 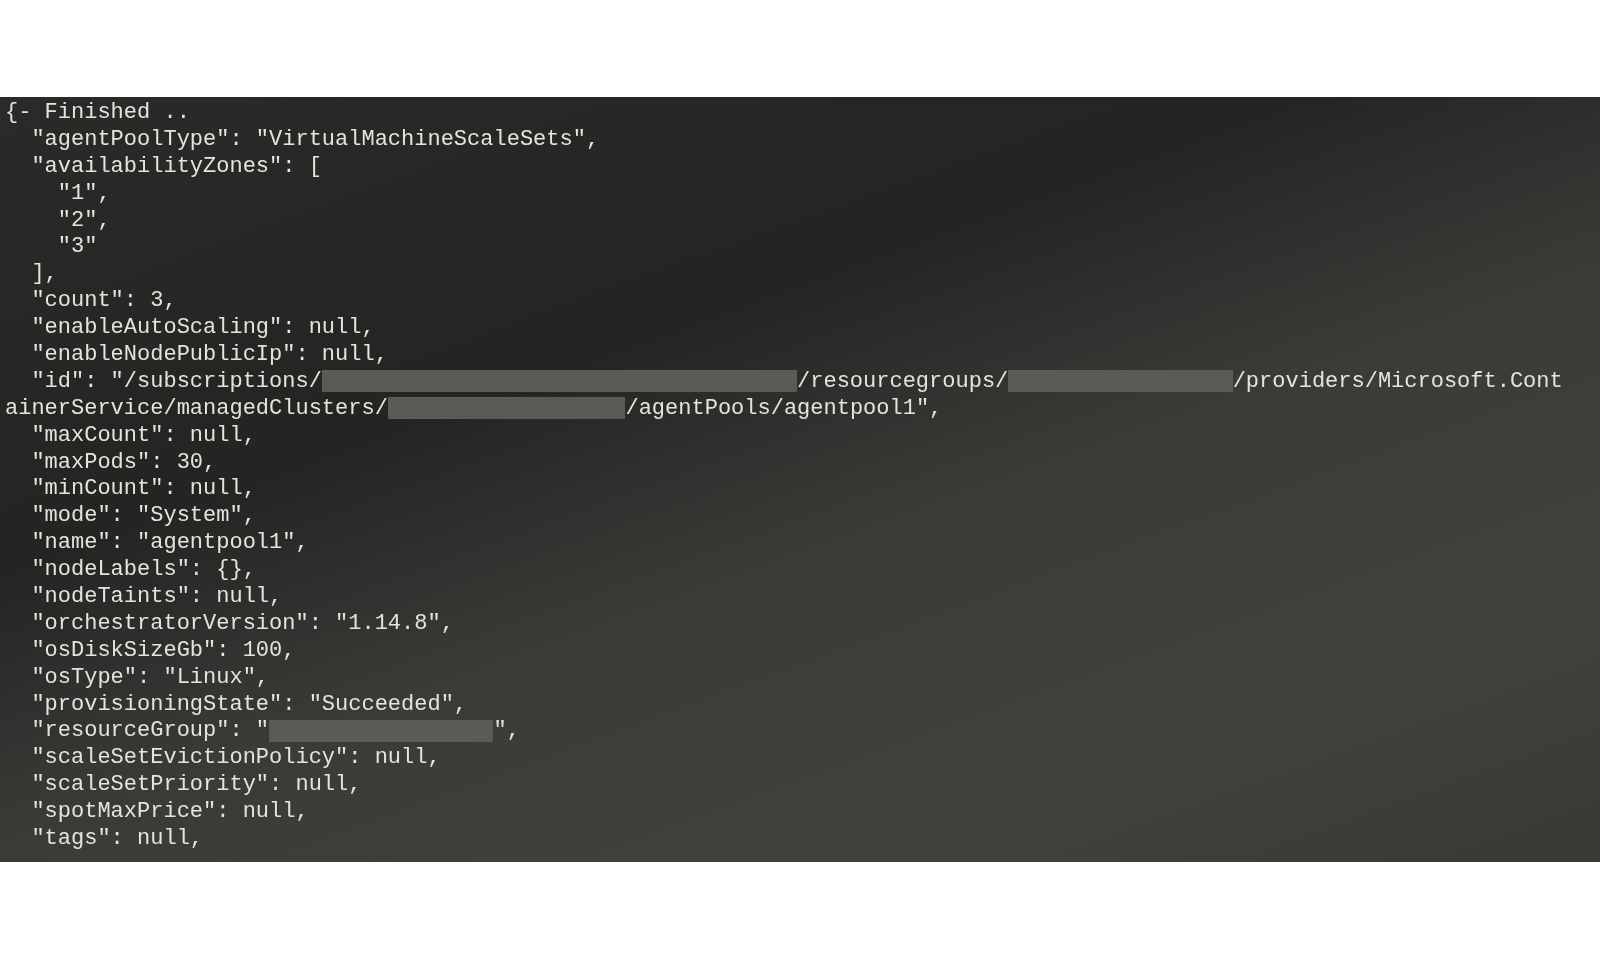 What do you see at coordinates (169, 543) in the screenshot?
I see `code-text: "name": "agentpool1",` at bounding box center [169, 543].